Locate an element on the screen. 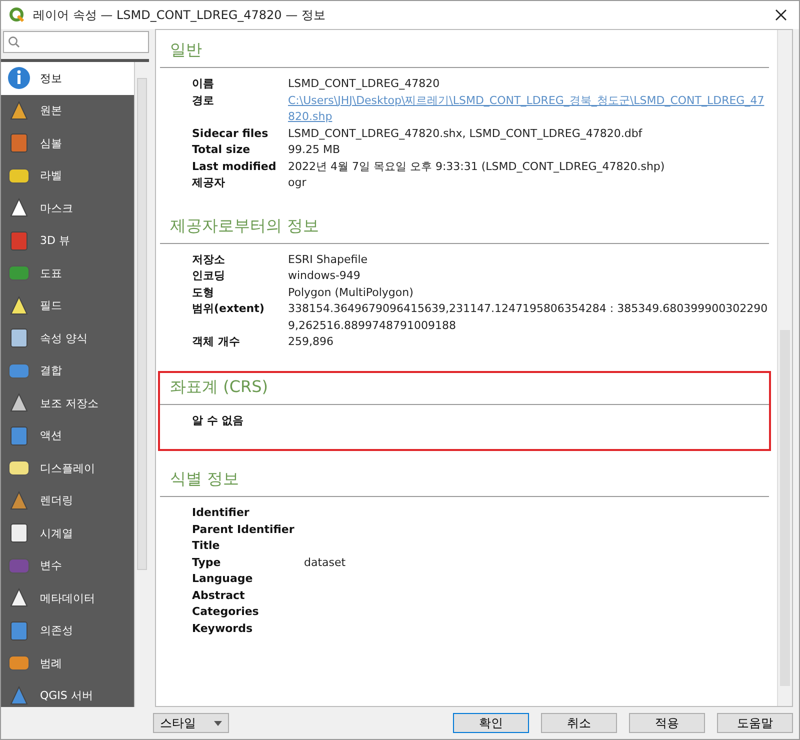 The height and width of the screenshot is (740, 800). sidebar-item: 메타데이터 is located at coordinates (67, 598).